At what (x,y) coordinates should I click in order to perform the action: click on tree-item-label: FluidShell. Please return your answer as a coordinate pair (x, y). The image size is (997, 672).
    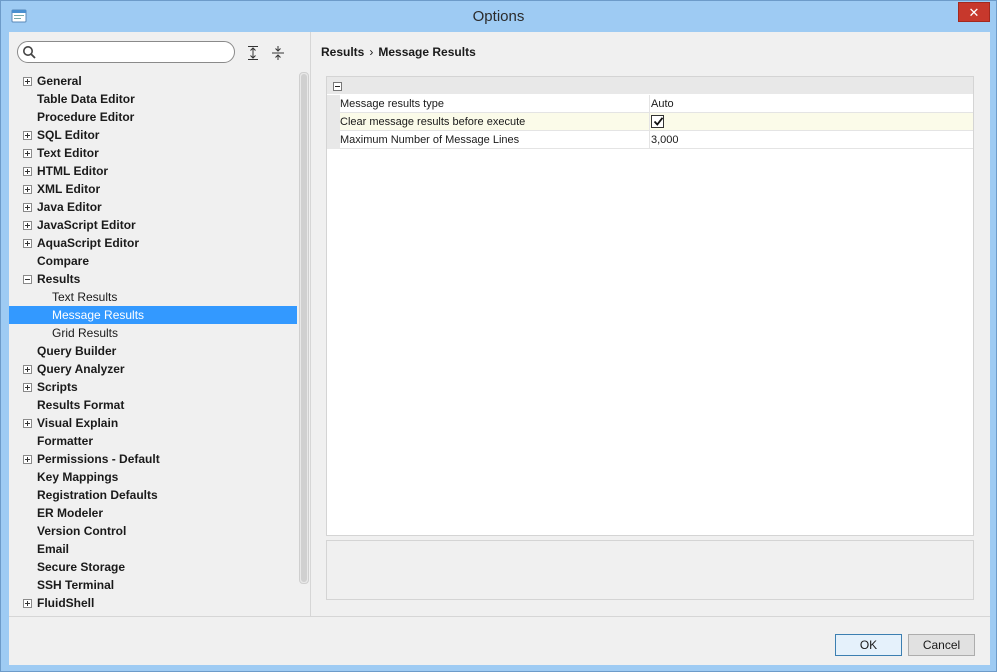
    Looking at the image, I should click on (66, 603).